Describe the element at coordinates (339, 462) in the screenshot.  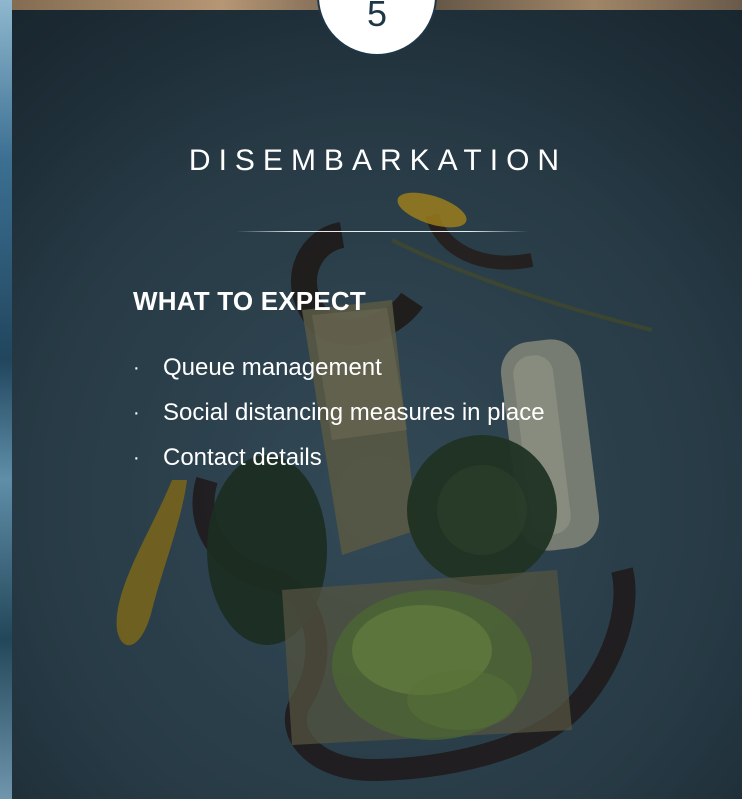
I see `list-item: · Contact details` at that location.